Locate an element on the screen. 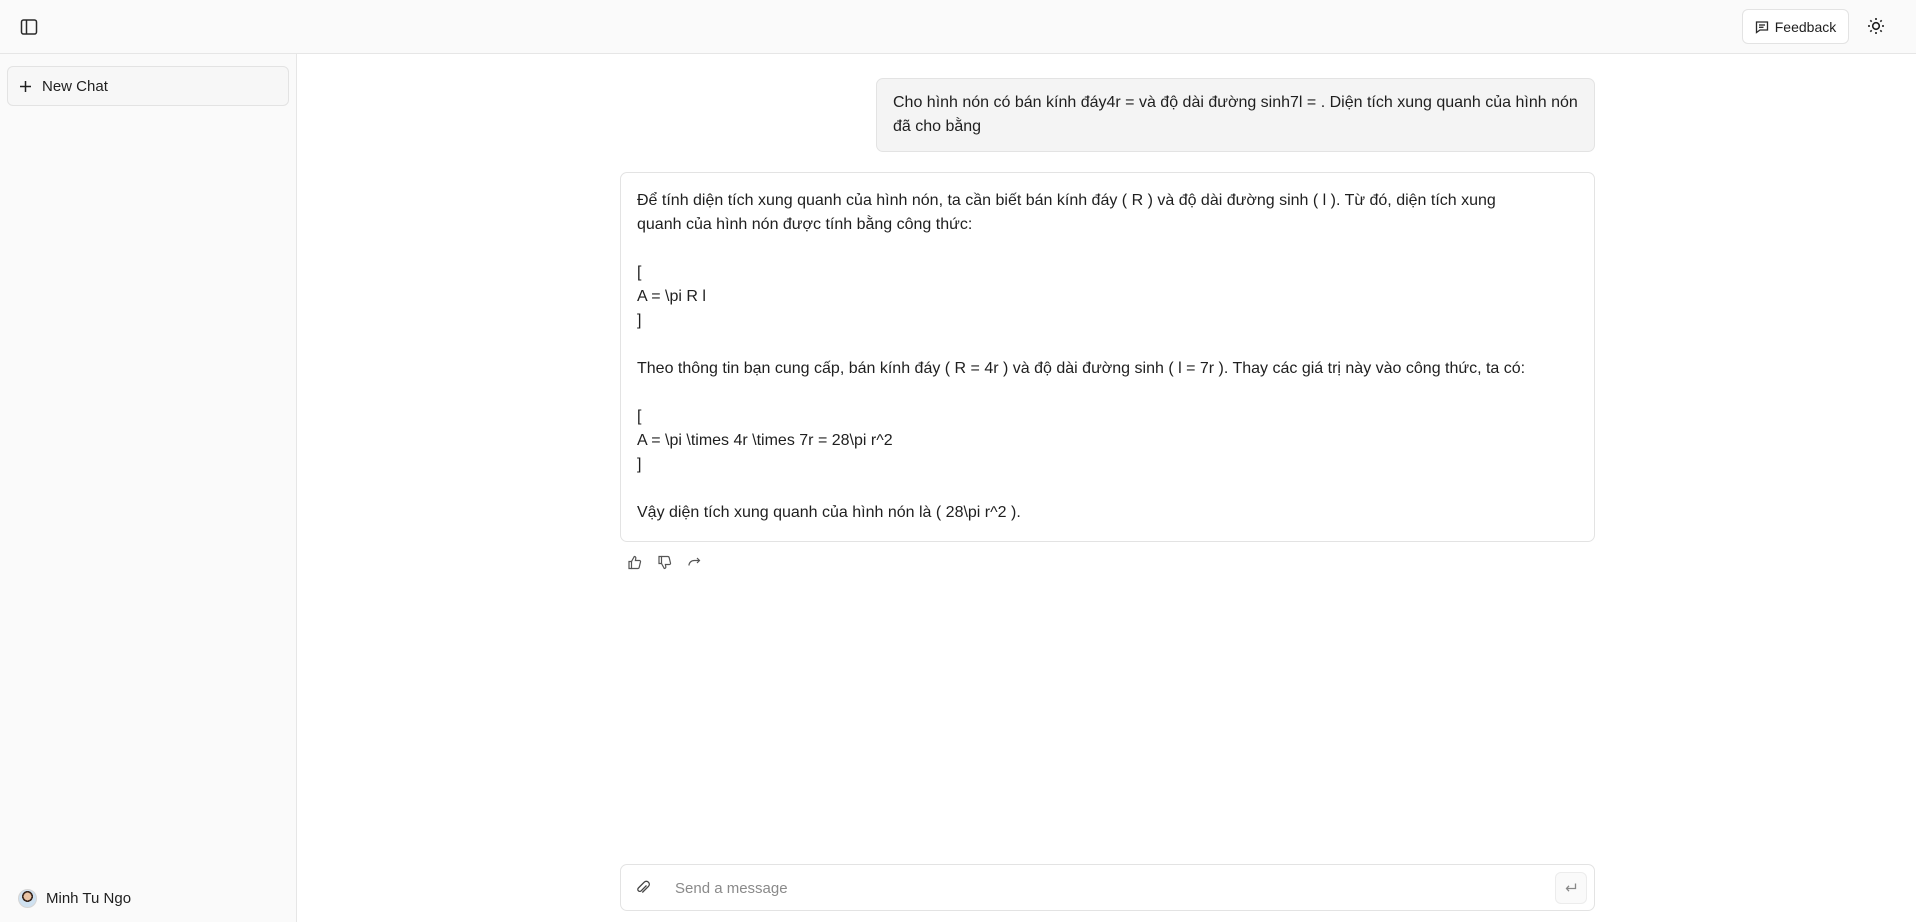 The height and width of the screenshot is (922, 1916). assistant-message-line: A = \pi R l is located at coordinates (671, 296).